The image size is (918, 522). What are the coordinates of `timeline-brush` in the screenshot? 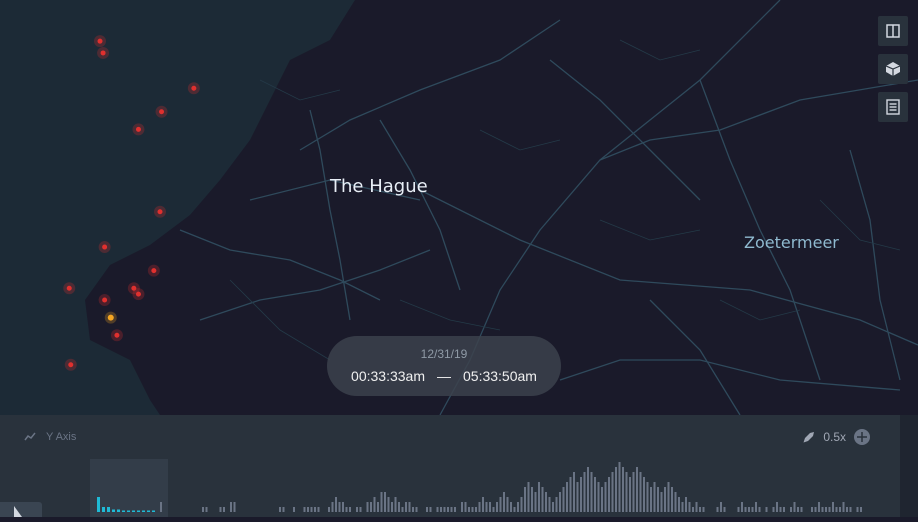 It's located at (129, 488).